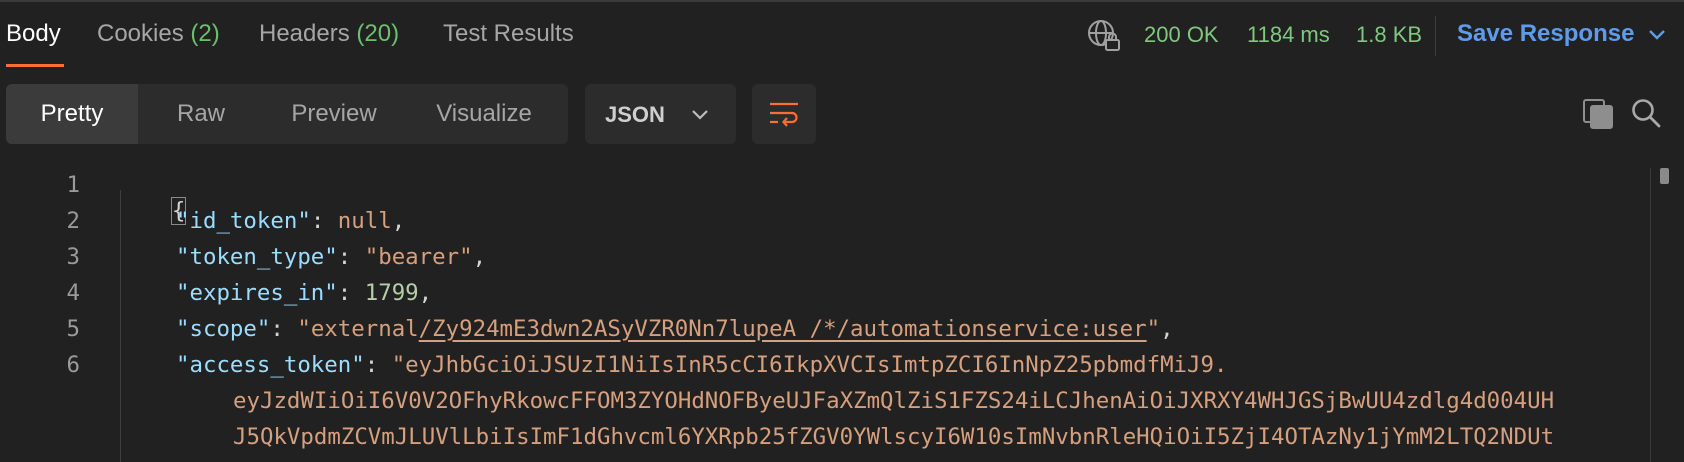 The image size is (1684, 462). I want to click on tab-body: Body, so click(33, 45).